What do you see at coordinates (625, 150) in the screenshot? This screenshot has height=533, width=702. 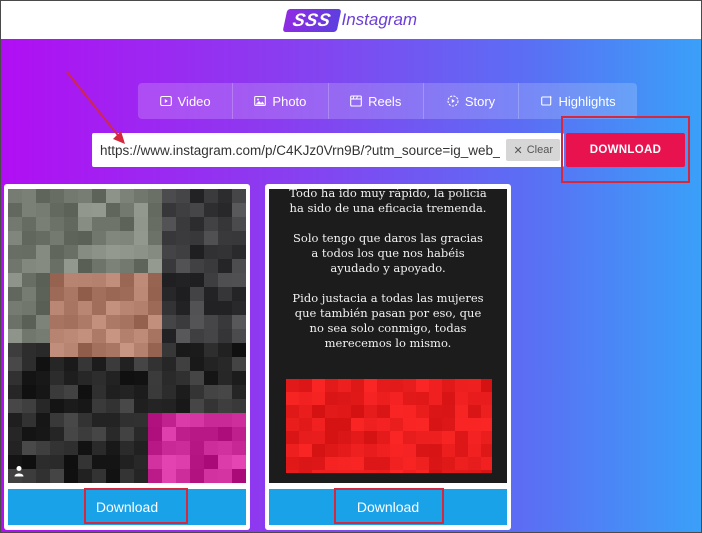 I see `download-button: DOWNLOAD` at bounding box center [625, 150].